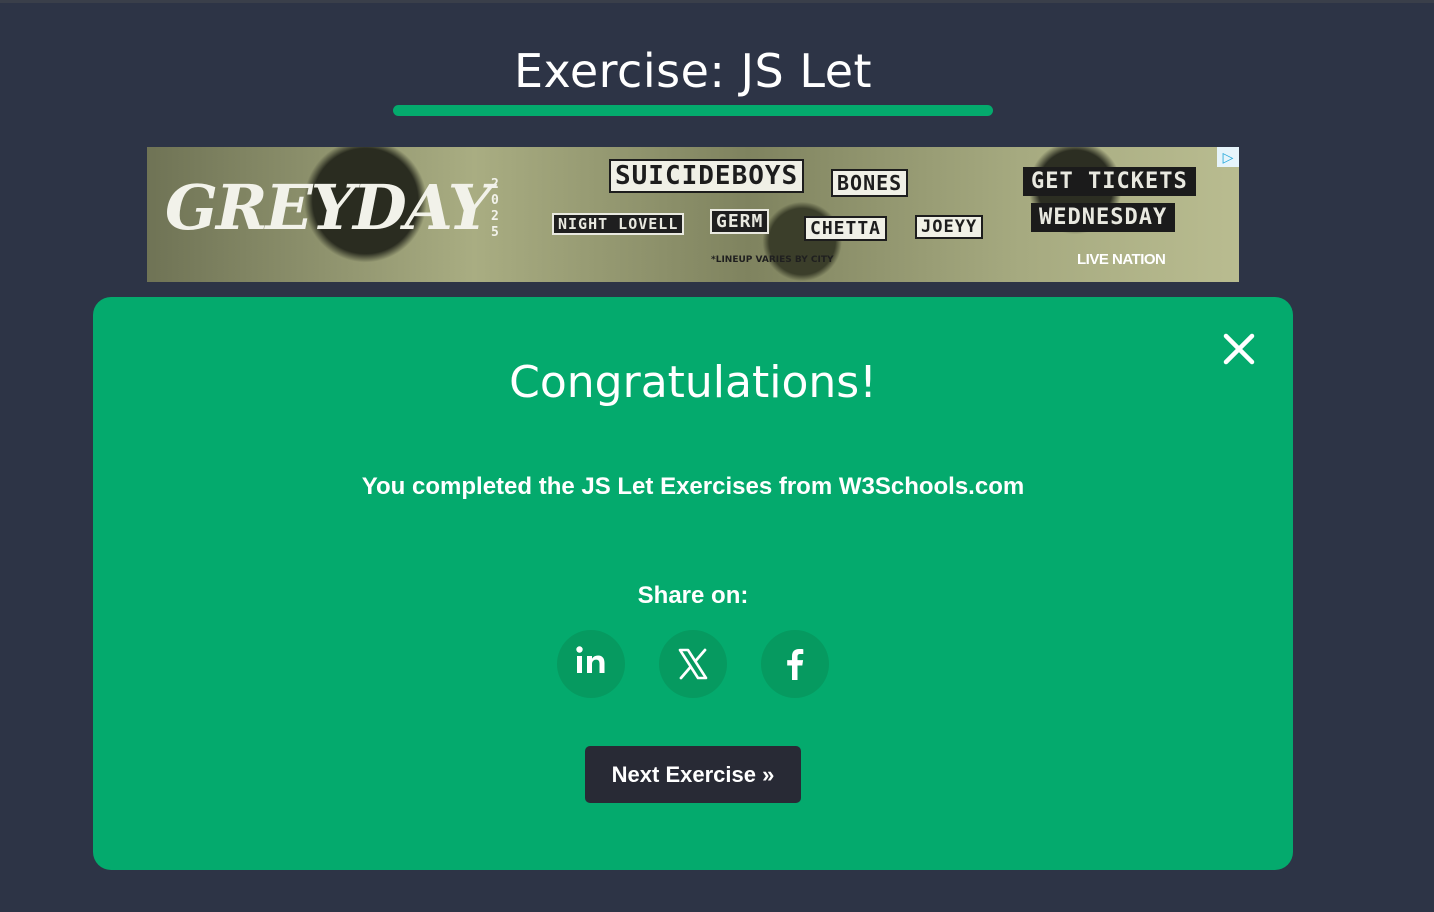  Describe the element at coordinates (1228, 157) in the screenshot. I see `adchoices-icon: ▷` at that location.